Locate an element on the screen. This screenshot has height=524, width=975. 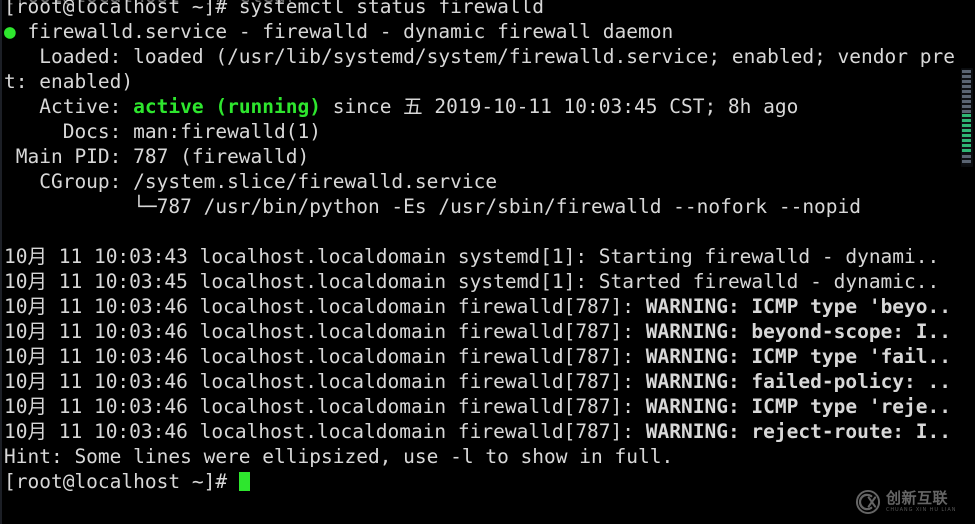
journal-message: Starting firewalld - dynami.. is located at coordinates (763, 256).